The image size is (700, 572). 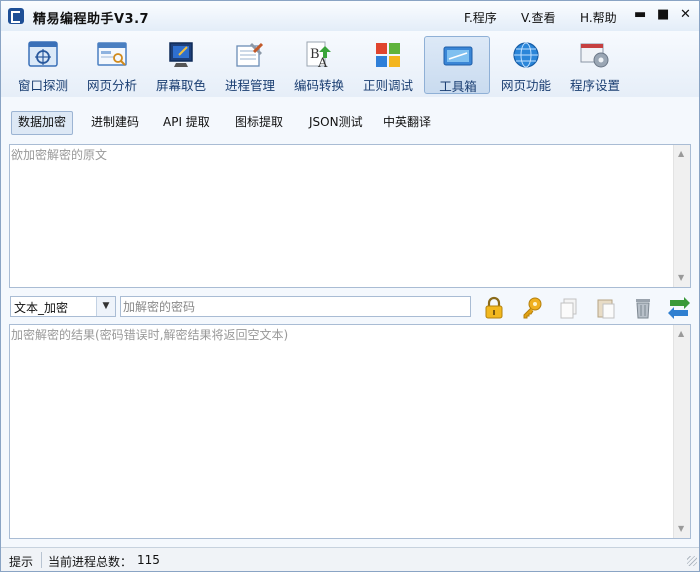 What do you see at coordinates (42, 123) in the screenshot?
I see `tab-data-encrypt: 数据加密` at bounding box center [42, 123].